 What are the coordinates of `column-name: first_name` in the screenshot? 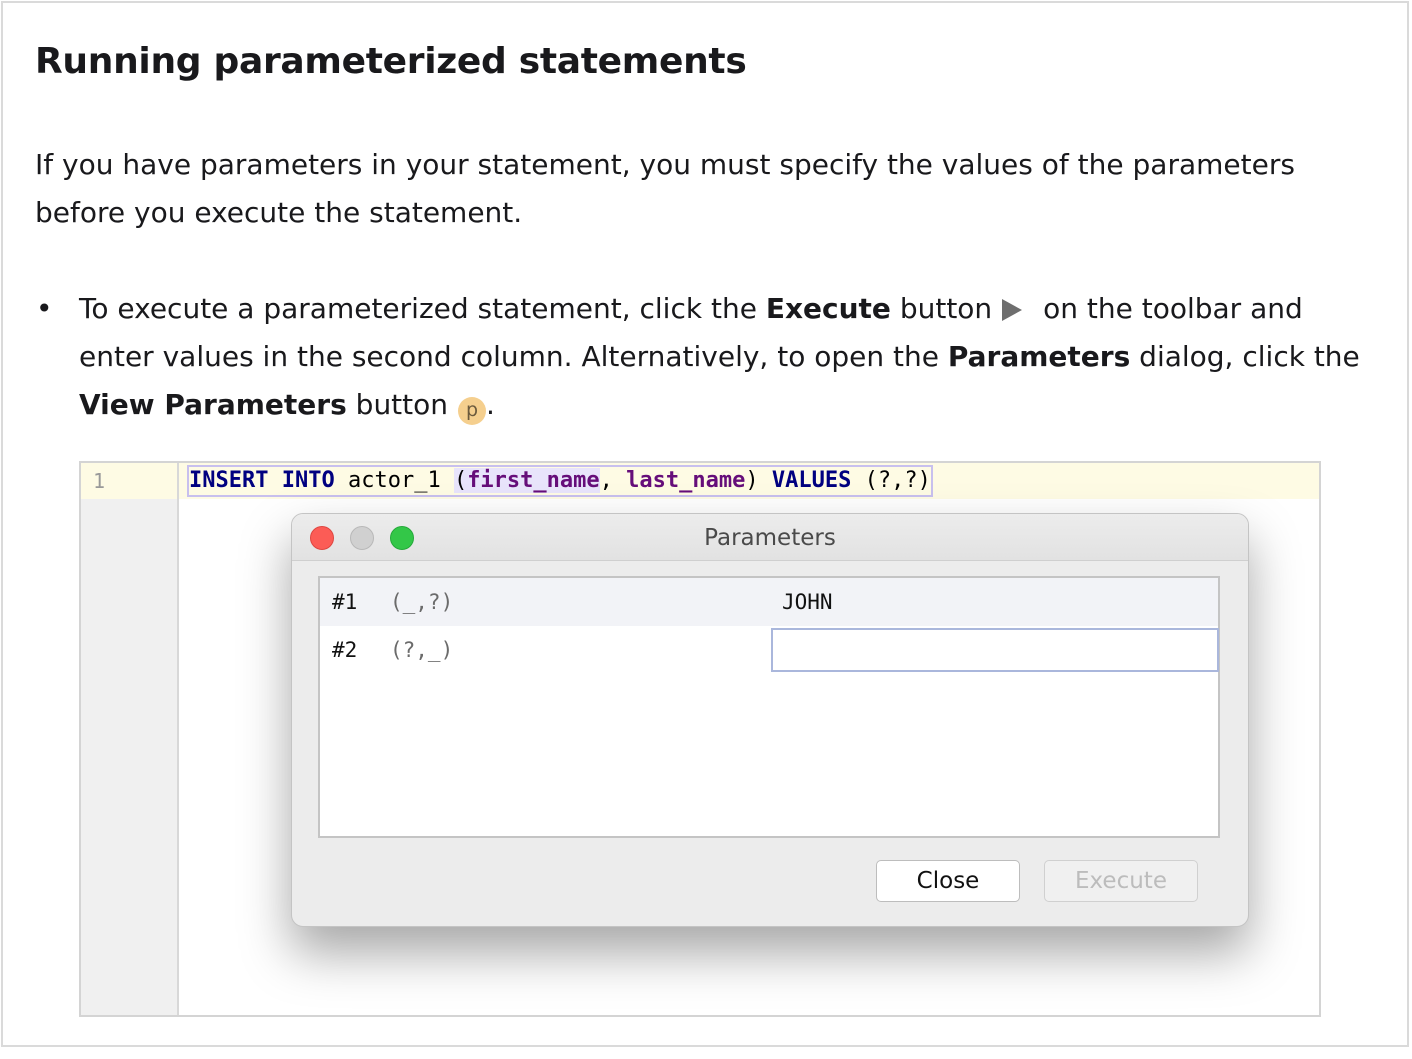 It's located at (533, 480).